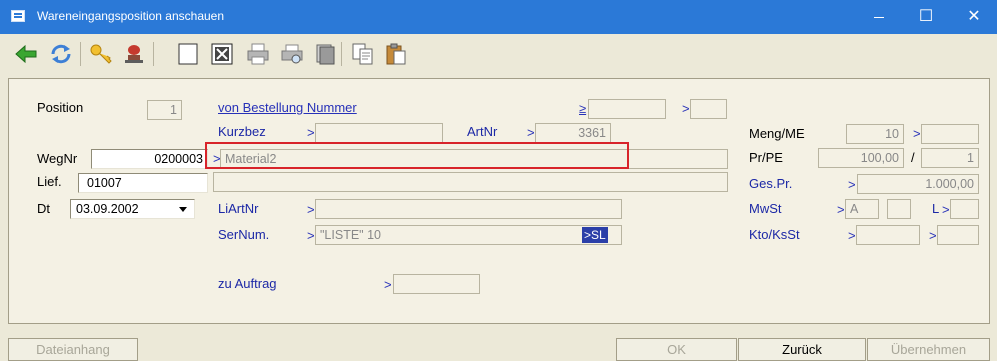  What do you see at coordinates (888, 235) in the screenshot?
I see `kto-field` at bounding box center [888, 235].